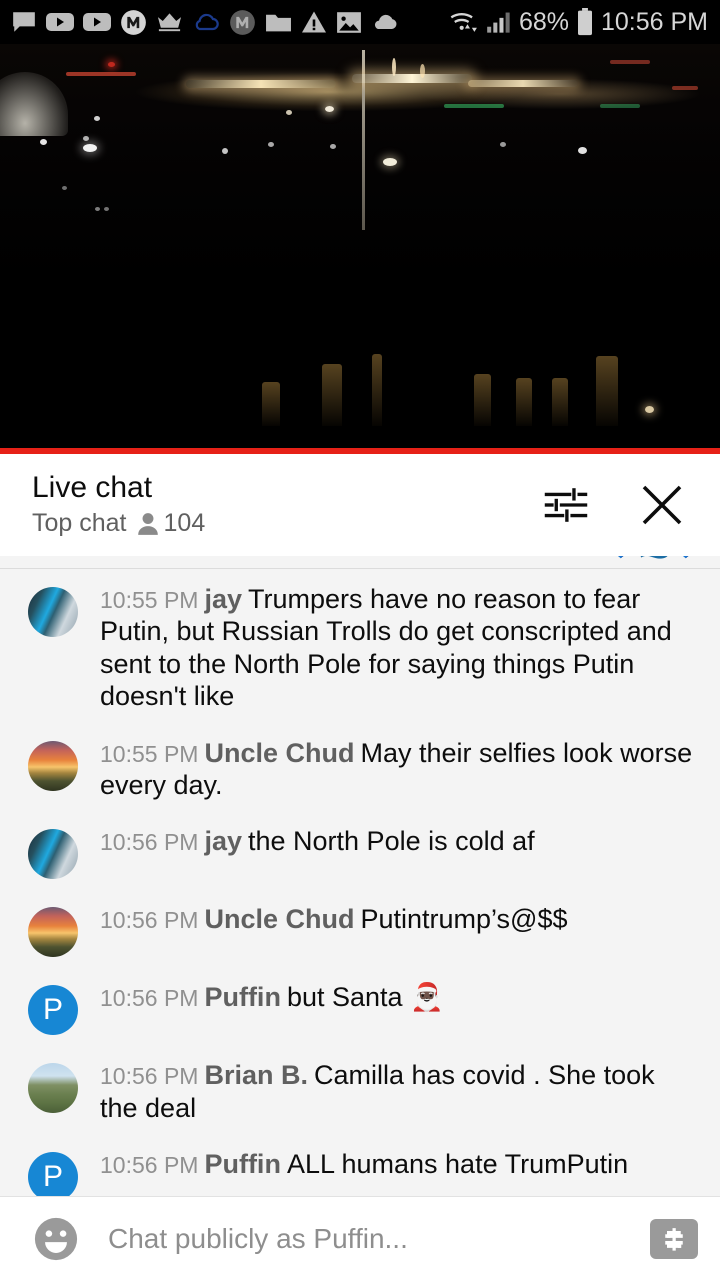 Image resolution: width=720 pixels, height=1280 pixels. What do you see at coordinates (653, 558) in the screenshot?
I see `clipped-message-emoji: 💙🌊💙` at bounding box center [653, 558].